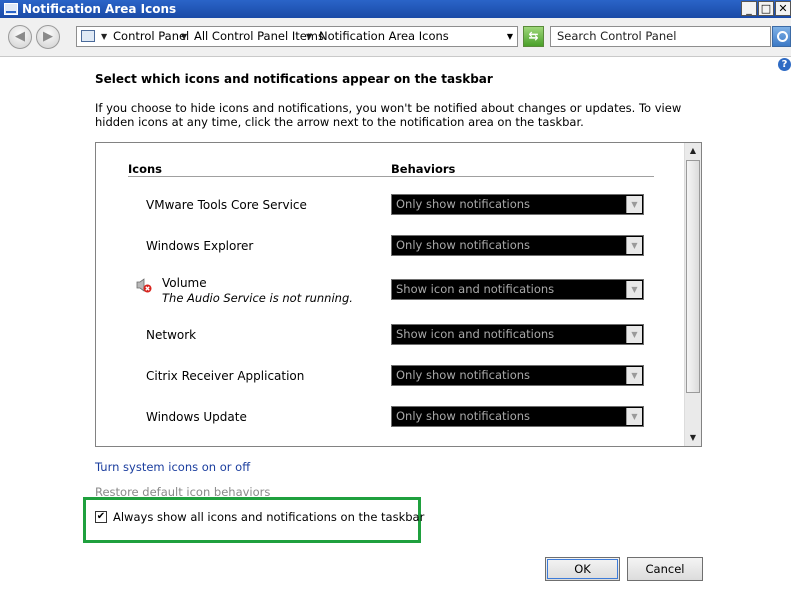 This screenshot has width=791, height=610. I want to click on scroll-down-icon: ▼, so click(693, 438).